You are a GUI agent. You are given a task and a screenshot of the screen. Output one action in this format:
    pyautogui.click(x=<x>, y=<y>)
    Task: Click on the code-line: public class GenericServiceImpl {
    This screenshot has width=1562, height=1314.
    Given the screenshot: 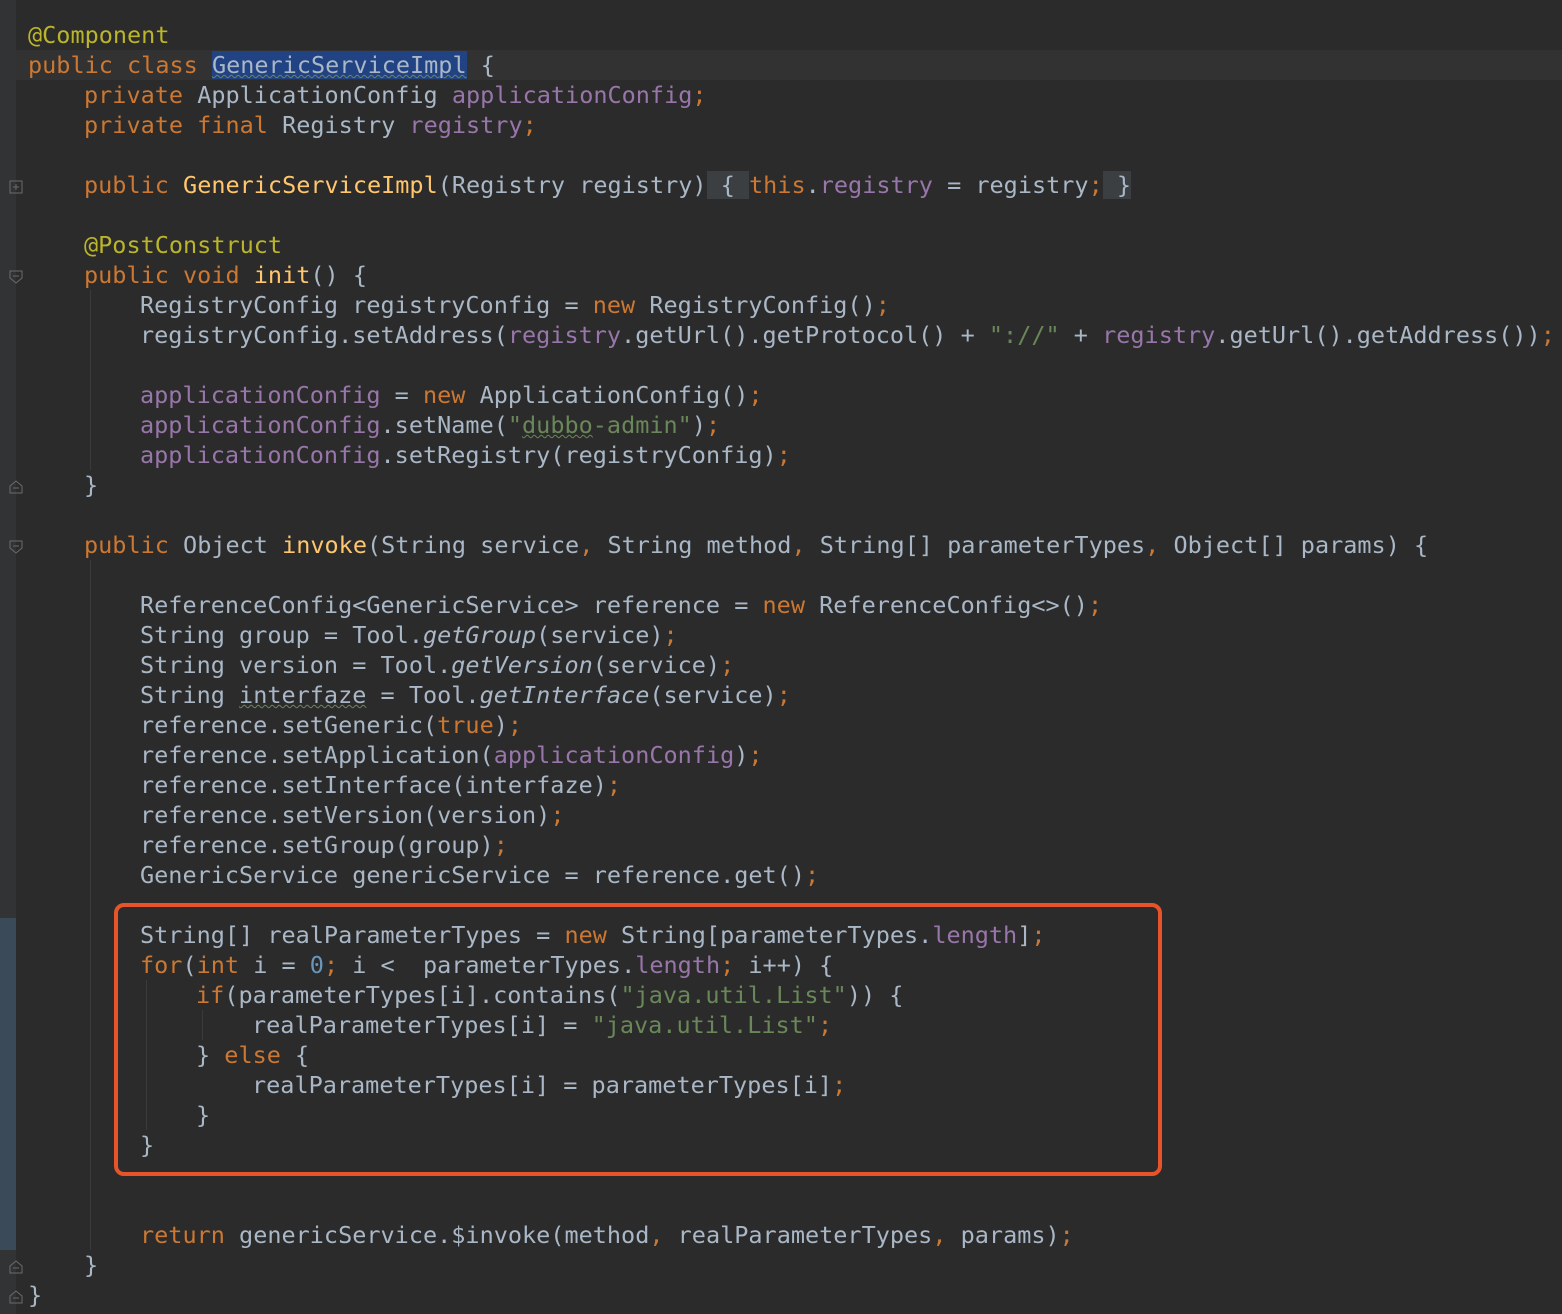 What is the action you would take?
    pyautogui.click(x=261, y=65)
    